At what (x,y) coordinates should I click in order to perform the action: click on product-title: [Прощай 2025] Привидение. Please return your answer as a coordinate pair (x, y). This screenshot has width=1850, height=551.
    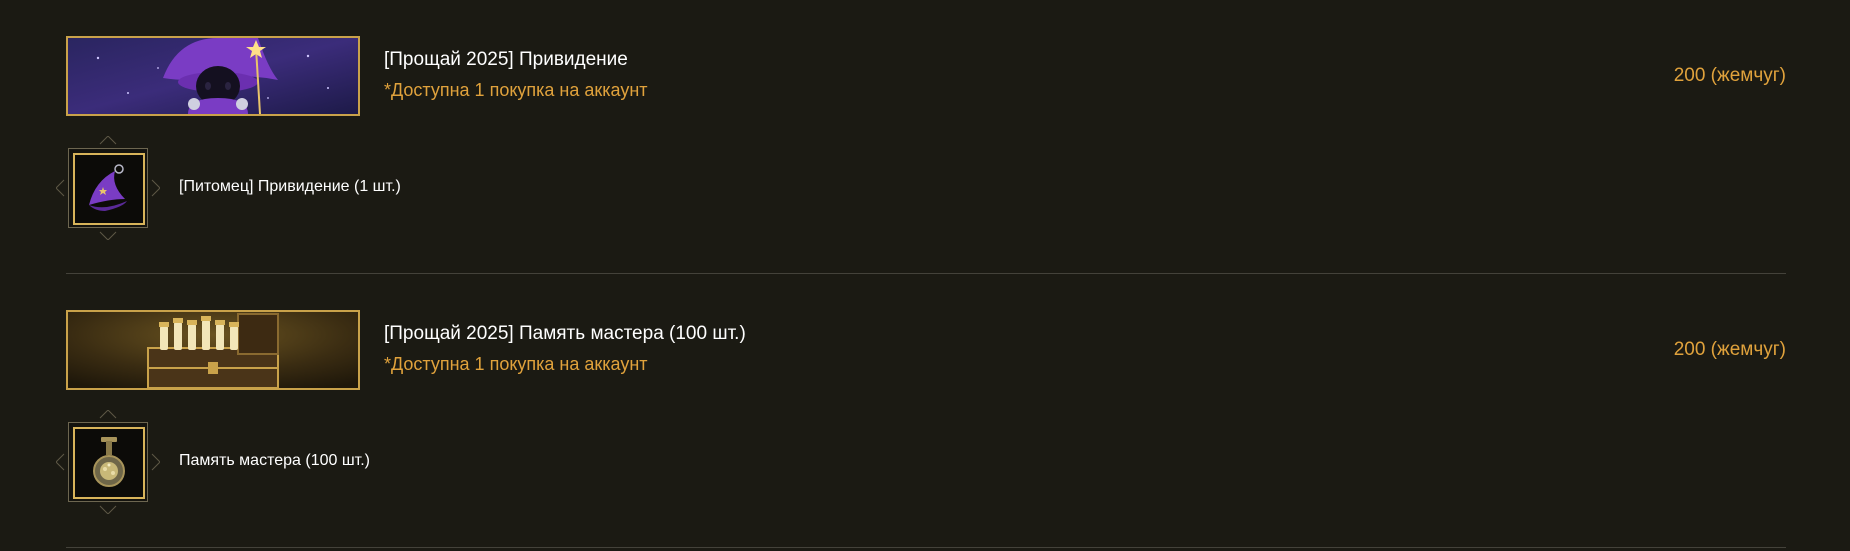
    Looking at the image, I should click on (506, 59).